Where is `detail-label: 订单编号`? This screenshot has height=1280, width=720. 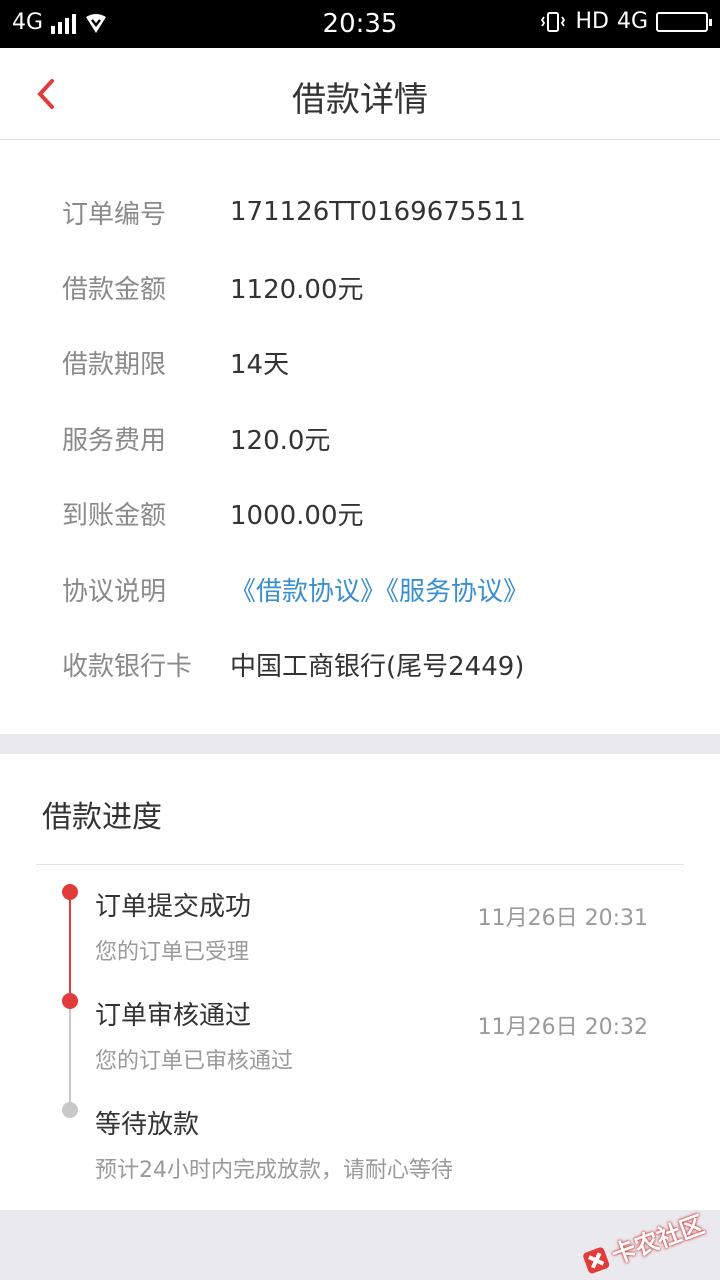 detail-label: 订单编号 is located at coordinates (114, 214).